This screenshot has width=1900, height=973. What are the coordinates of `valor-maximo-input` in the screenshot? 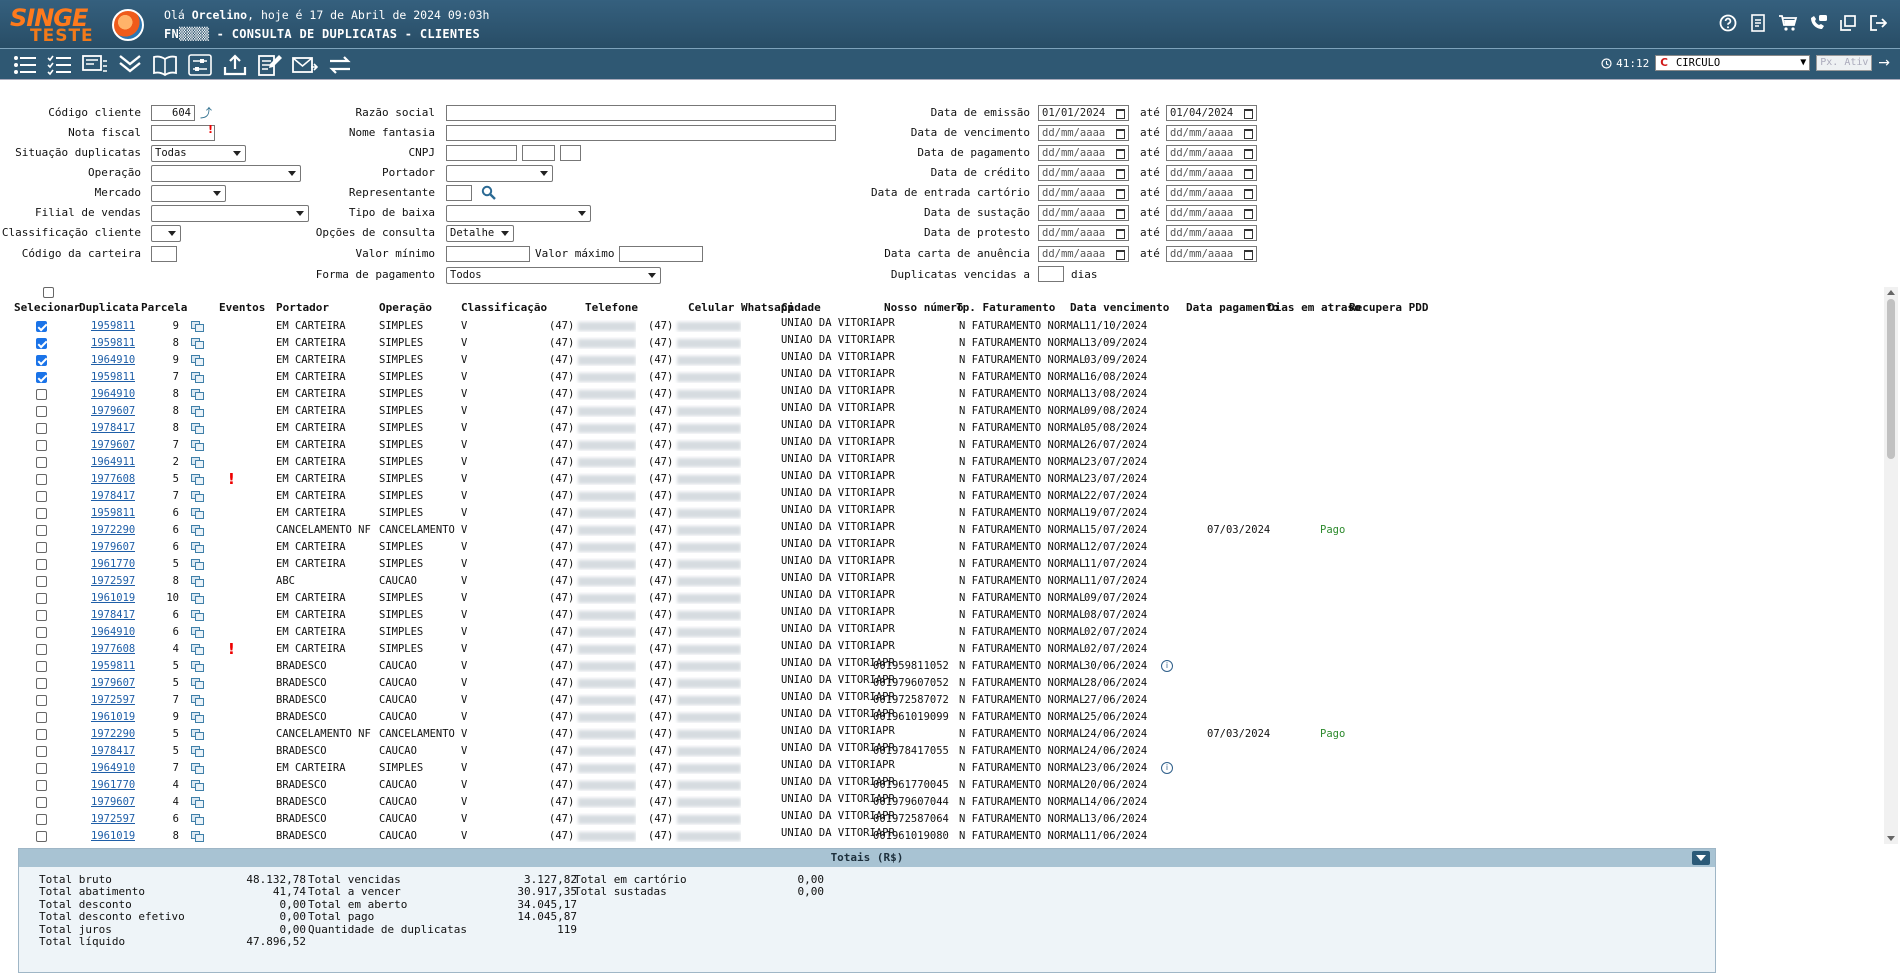 It's located at (661, 254).